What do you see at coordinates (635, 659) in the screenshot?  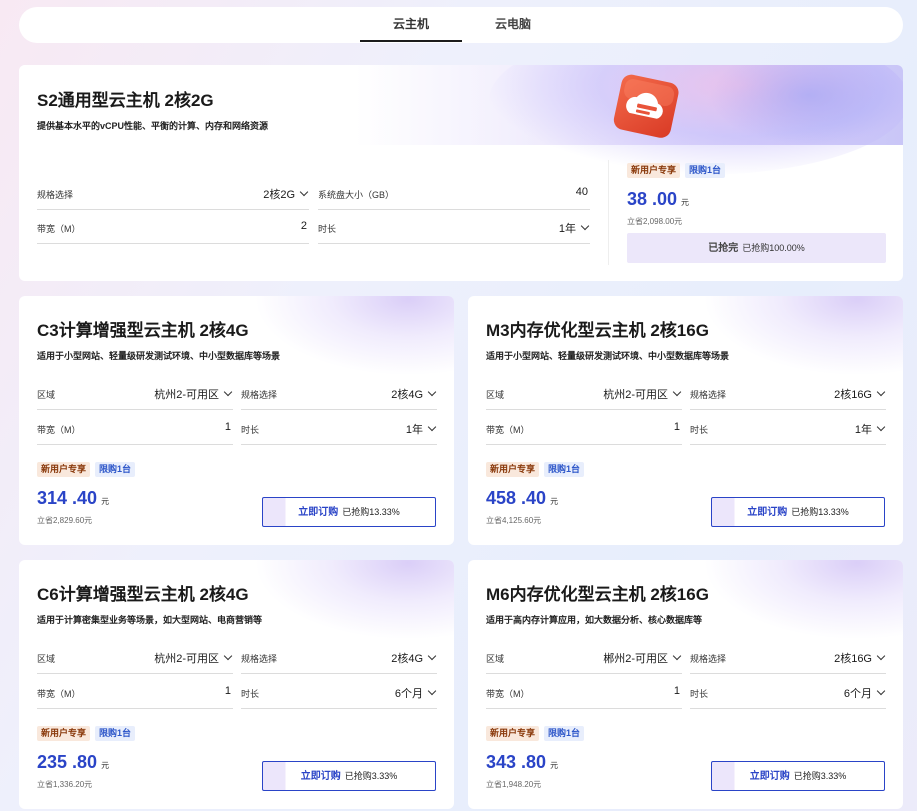 I see `field-value: 郴州2-可用区` at bounding box center [635, 659].